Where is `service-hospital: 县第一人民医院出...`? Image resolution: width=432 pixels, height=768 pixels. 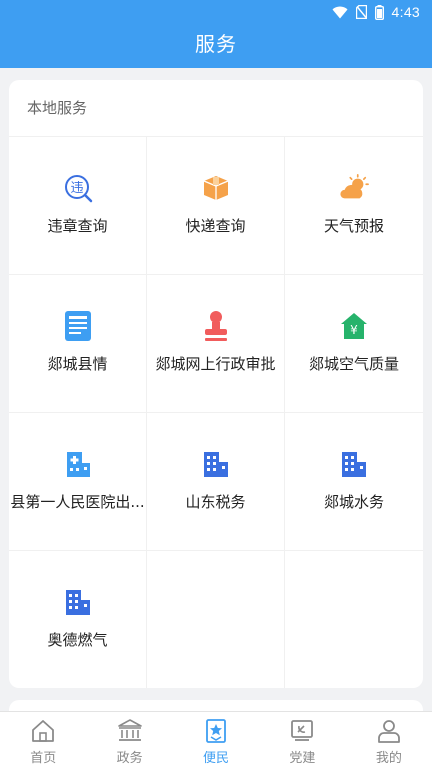
service-hospital: 县第一人民医院出... is located at coordinates (78, 481).